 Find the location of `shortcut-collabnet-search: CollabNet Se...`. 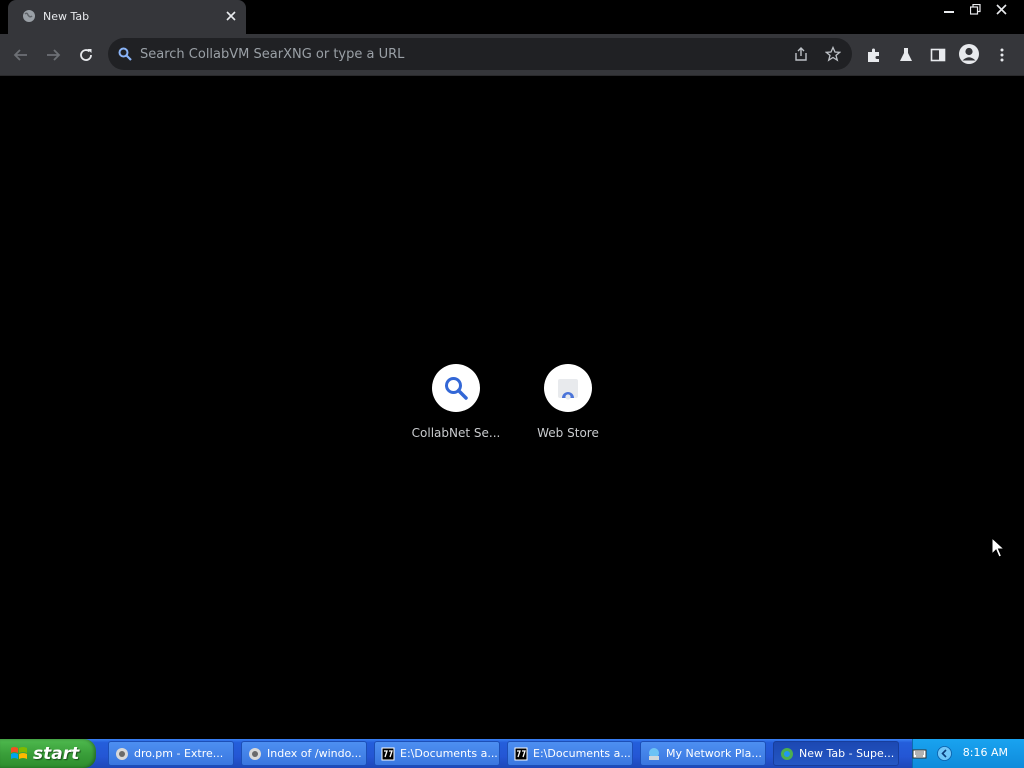

shortcut-collabnet-search: CollabNet Se... is located at coordinates (456, 402).